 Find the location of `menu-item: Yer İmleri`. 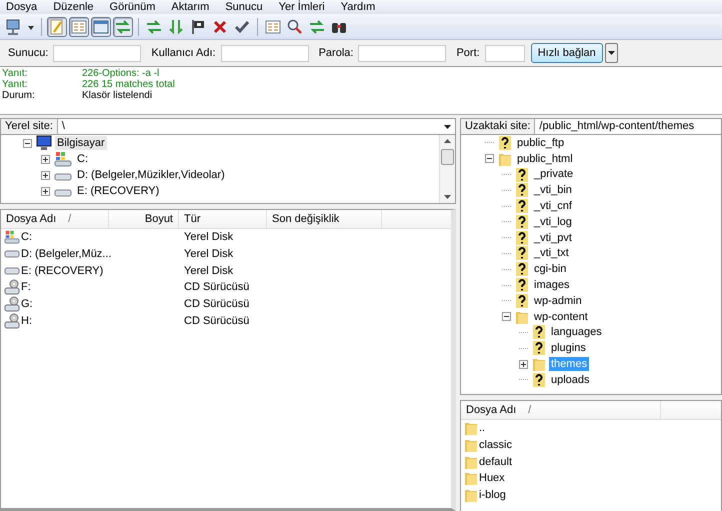

menu-item: Yer İmleri is located at coordinates (301, 7).